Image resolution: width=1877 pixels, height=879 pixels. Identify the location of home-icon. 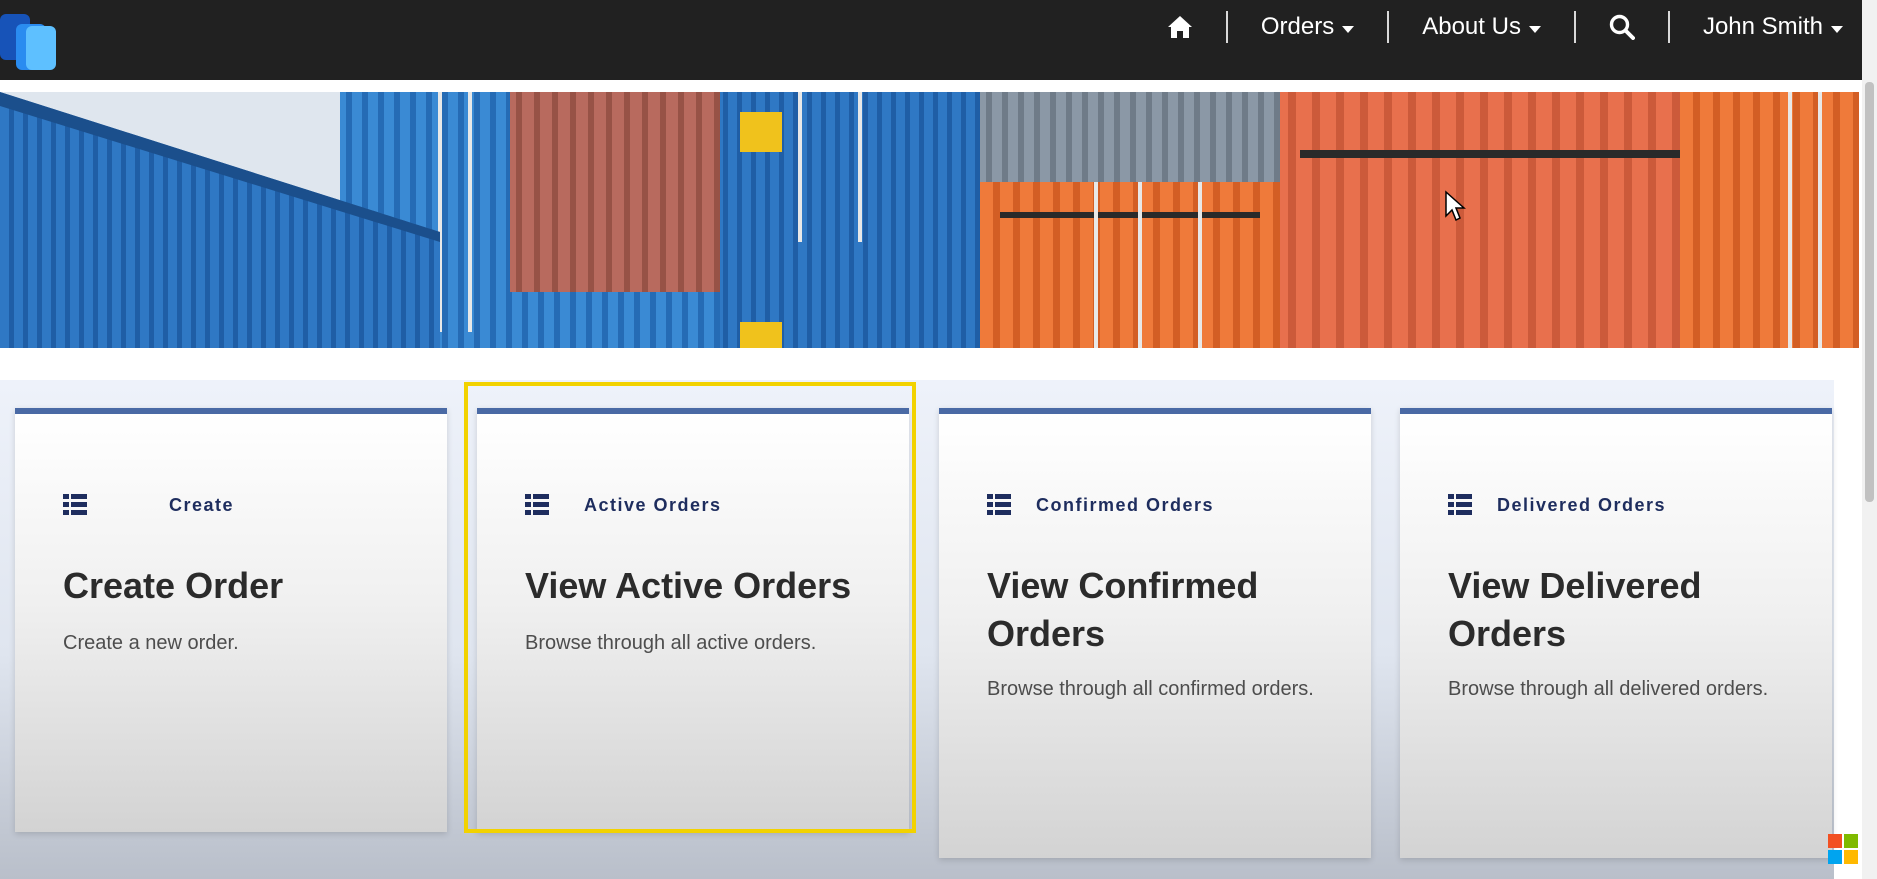
(1179, 27).